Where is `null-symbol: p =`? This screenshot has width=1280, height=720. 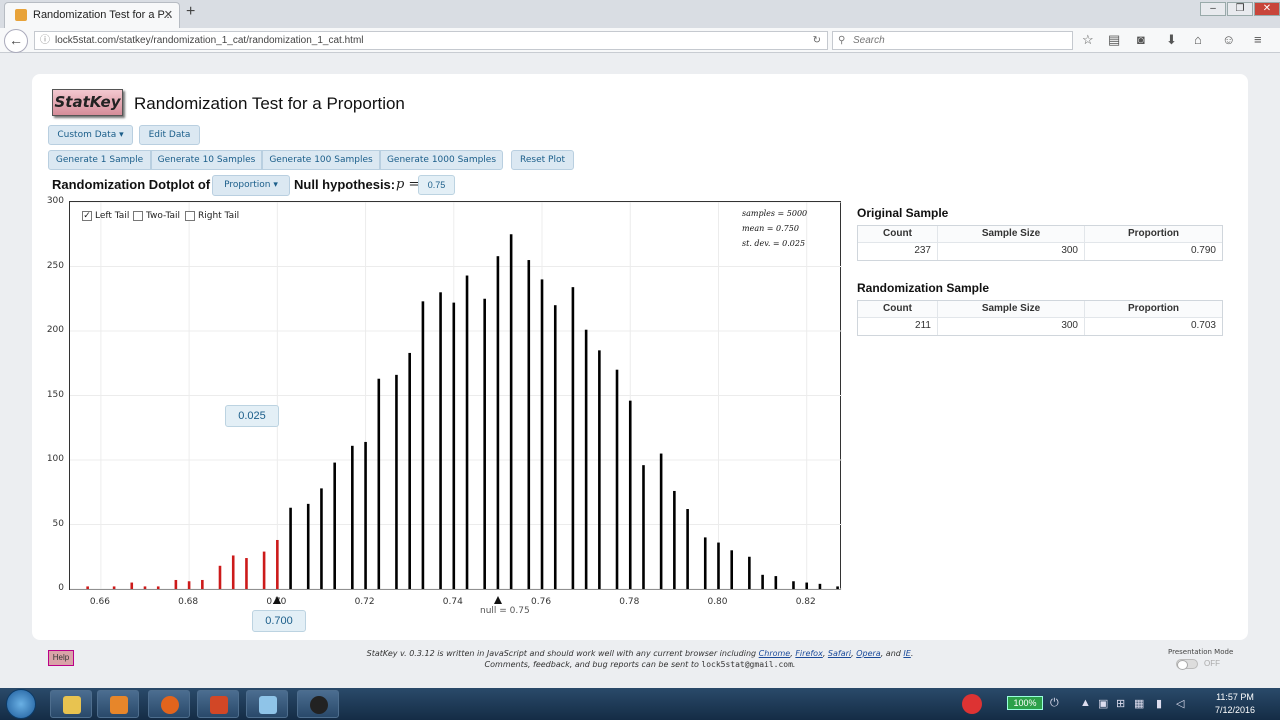 null-symbol: p = is located at coordinates (408, 184).